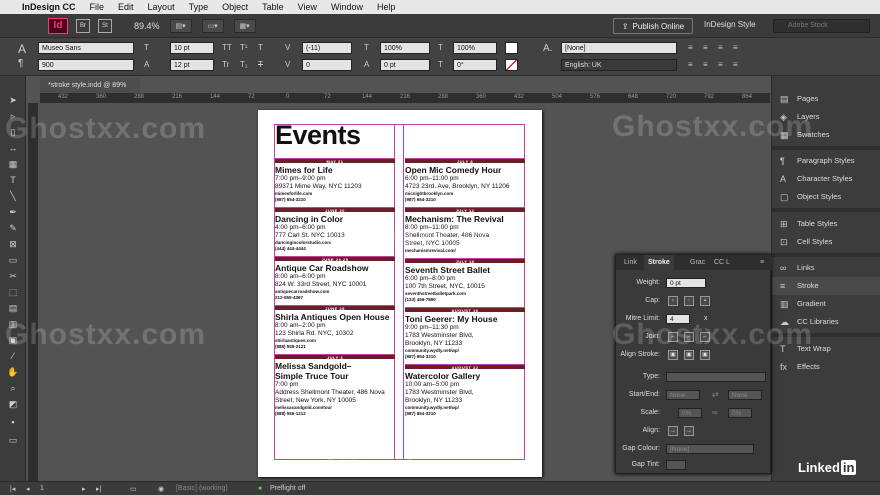 The width and height of the screenshot is (880, 495). I want to click on dock-item-stroke: ≡ Stroke, so click(826, 286).